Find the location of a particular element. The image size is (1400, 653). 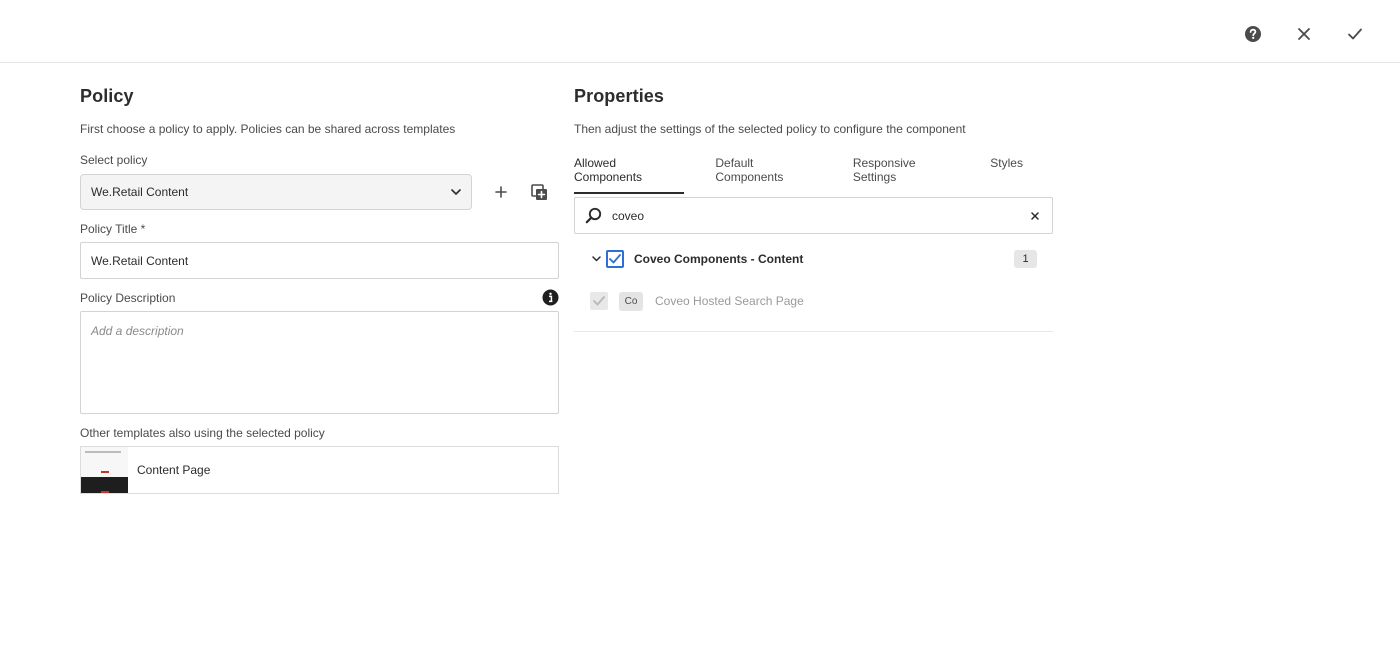

template-thumbnail is located at coordinates (104, 470).